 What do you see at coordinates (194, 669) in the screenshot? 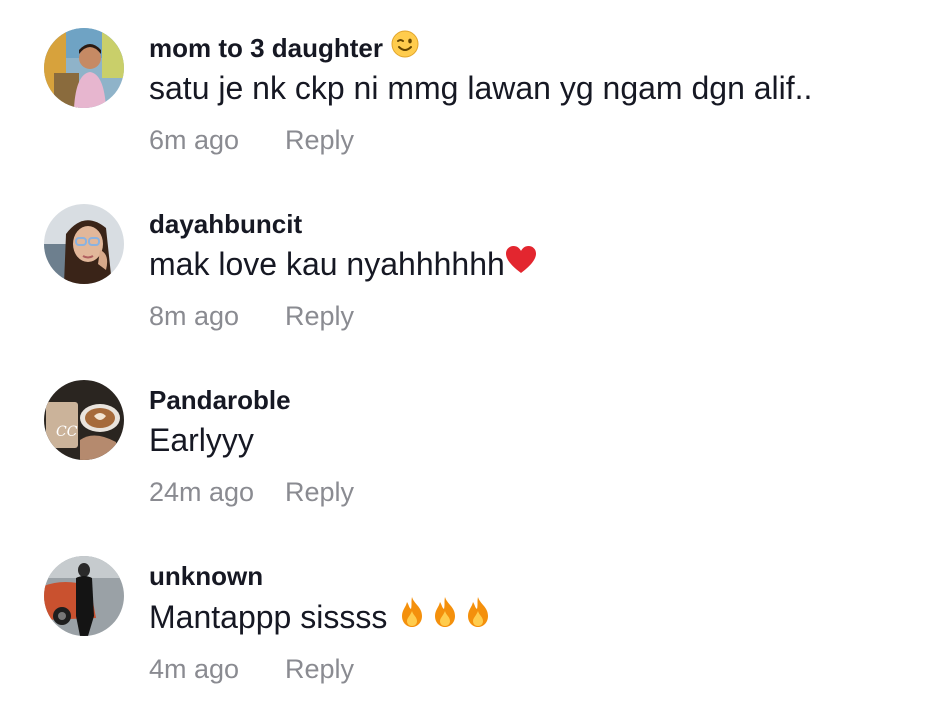
I see `timestamp: 4m ago` at bounding box center [194, 669].